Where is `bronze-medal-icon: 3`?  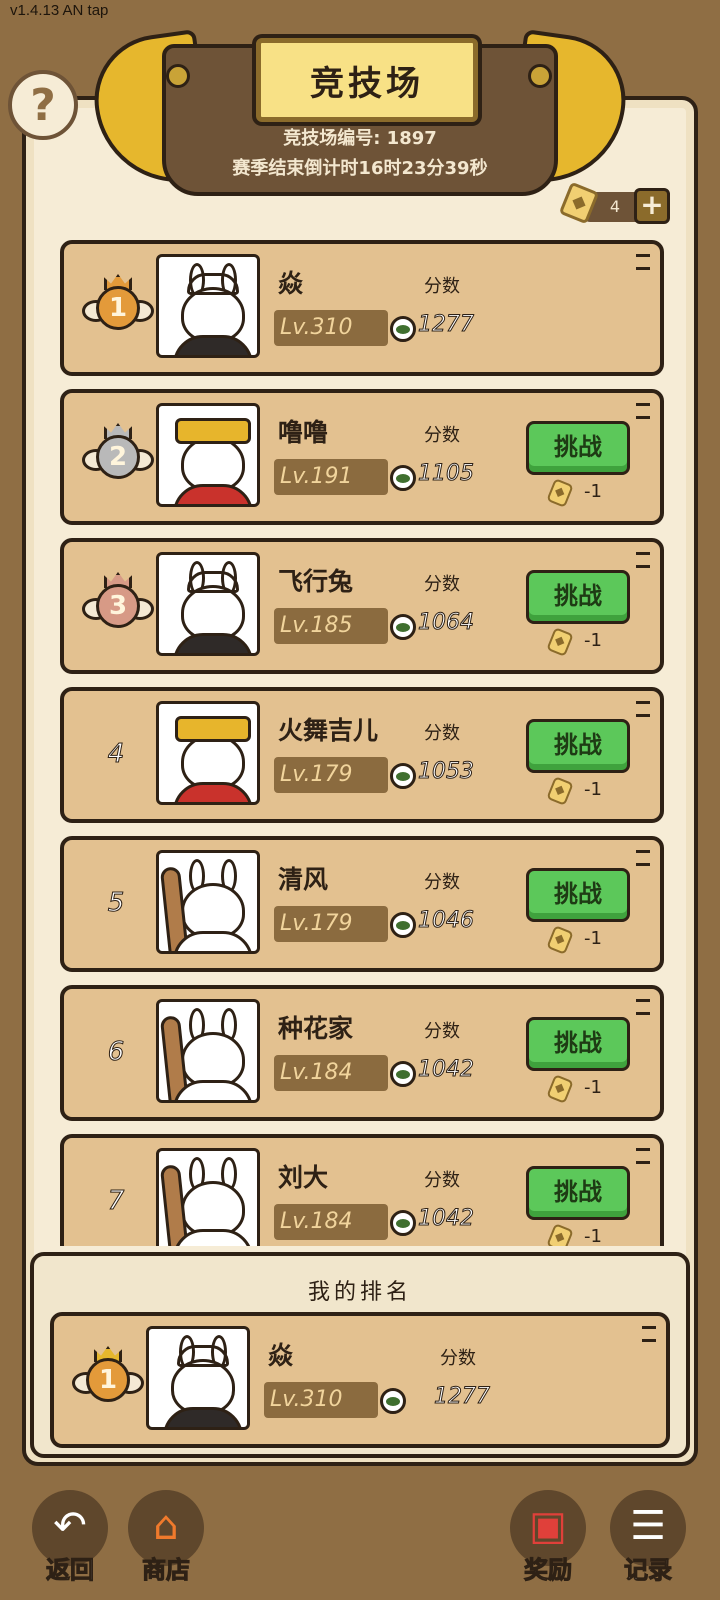 bronze-medal-icon: 3 is located at coordinates (118, 607).